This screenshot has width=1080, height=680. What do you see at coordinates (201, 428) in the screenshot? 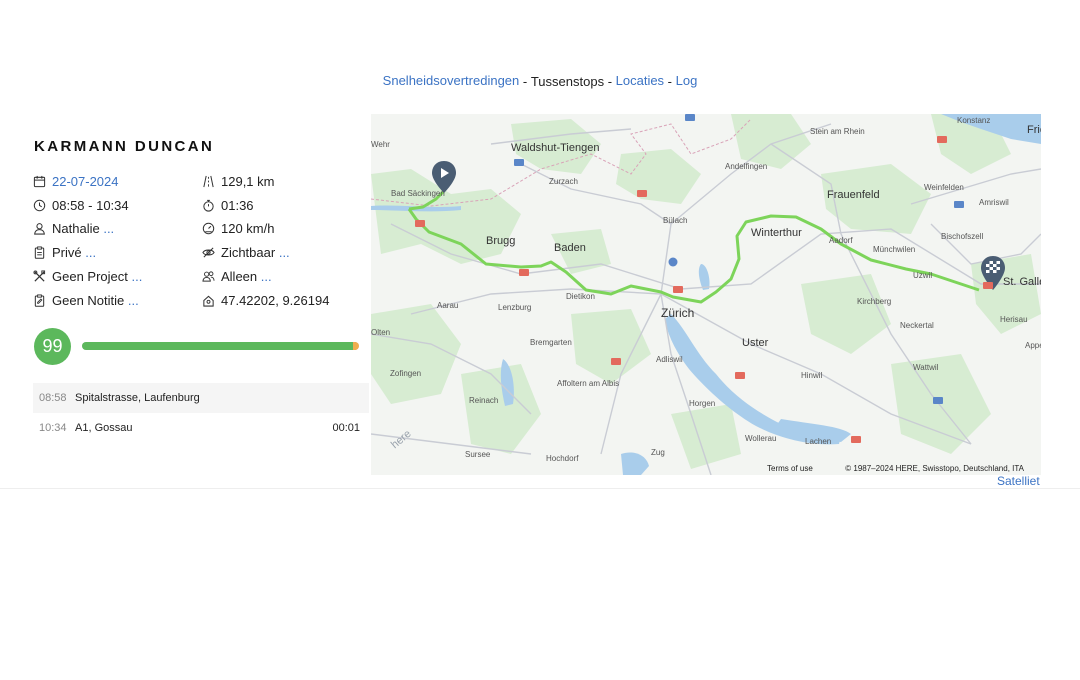
I see `list-item: 10:34 A1, Gossau 00:01` at bounding box center [201, 428].